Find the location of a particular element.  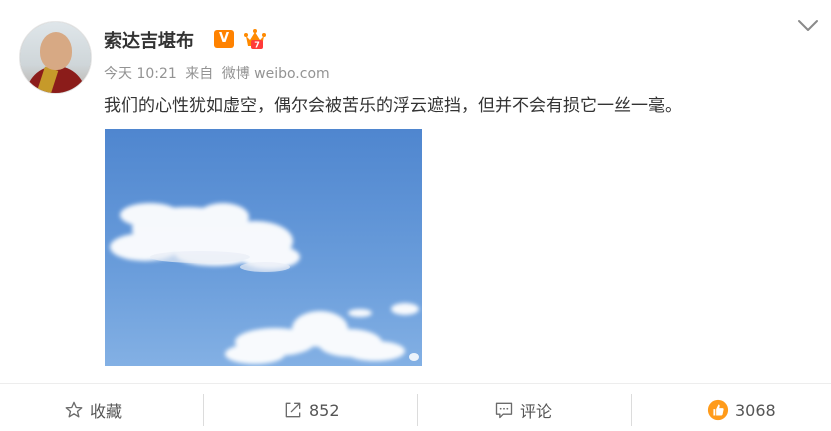

verified-badge-icon: V is located at coordinates (224, 39).